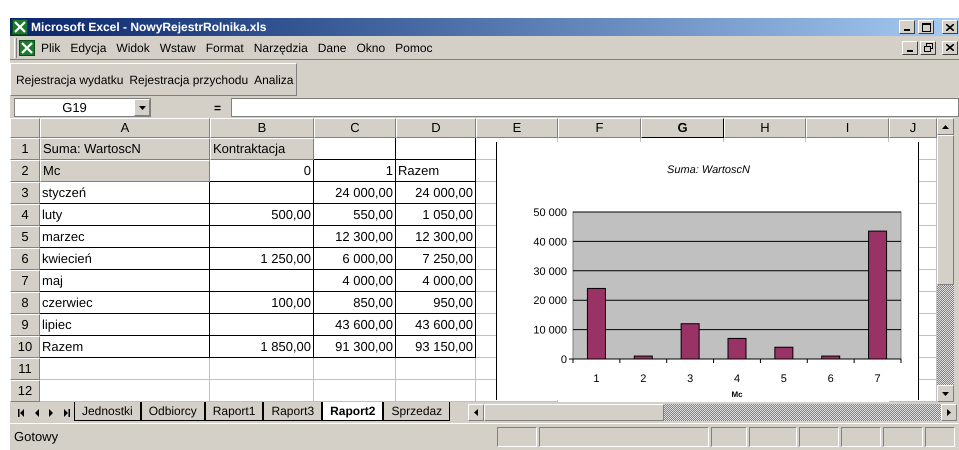 The width and height of the screenshot is (959, 450). I want to click on document-icon, so click(27, 48).